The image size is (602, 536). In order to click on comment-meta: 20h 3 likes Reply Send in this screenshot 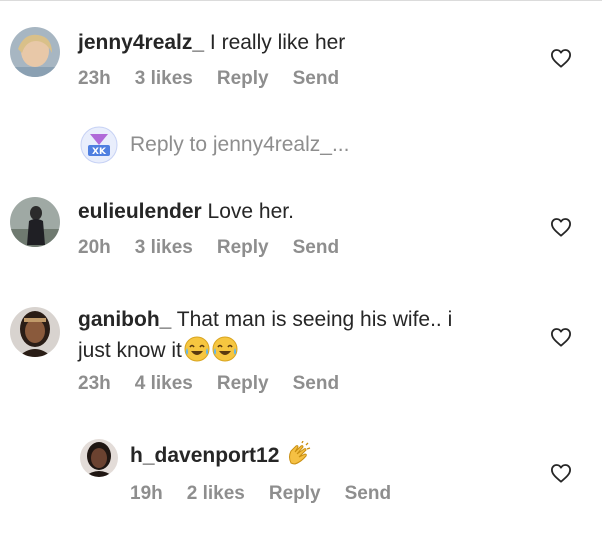, I will do `click(220, 248)`.